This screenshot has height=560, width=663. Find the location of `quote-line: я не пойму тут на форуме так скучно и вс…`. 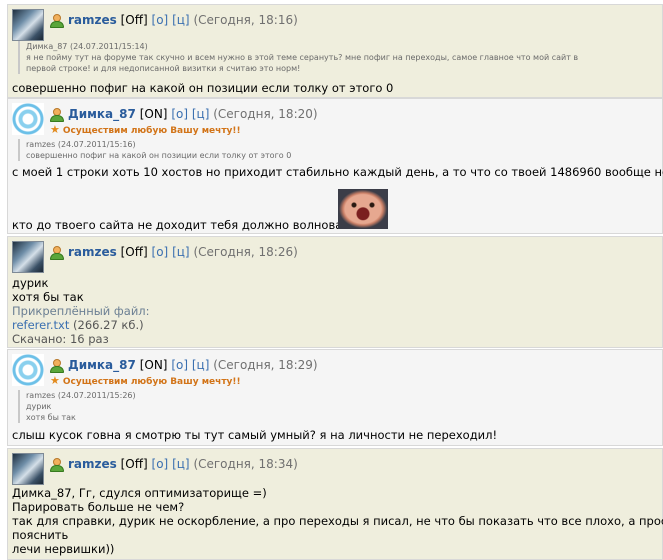

quote-line: я не пойму тут на форуме так скучно и вс… is located at coordinates (302, 57).